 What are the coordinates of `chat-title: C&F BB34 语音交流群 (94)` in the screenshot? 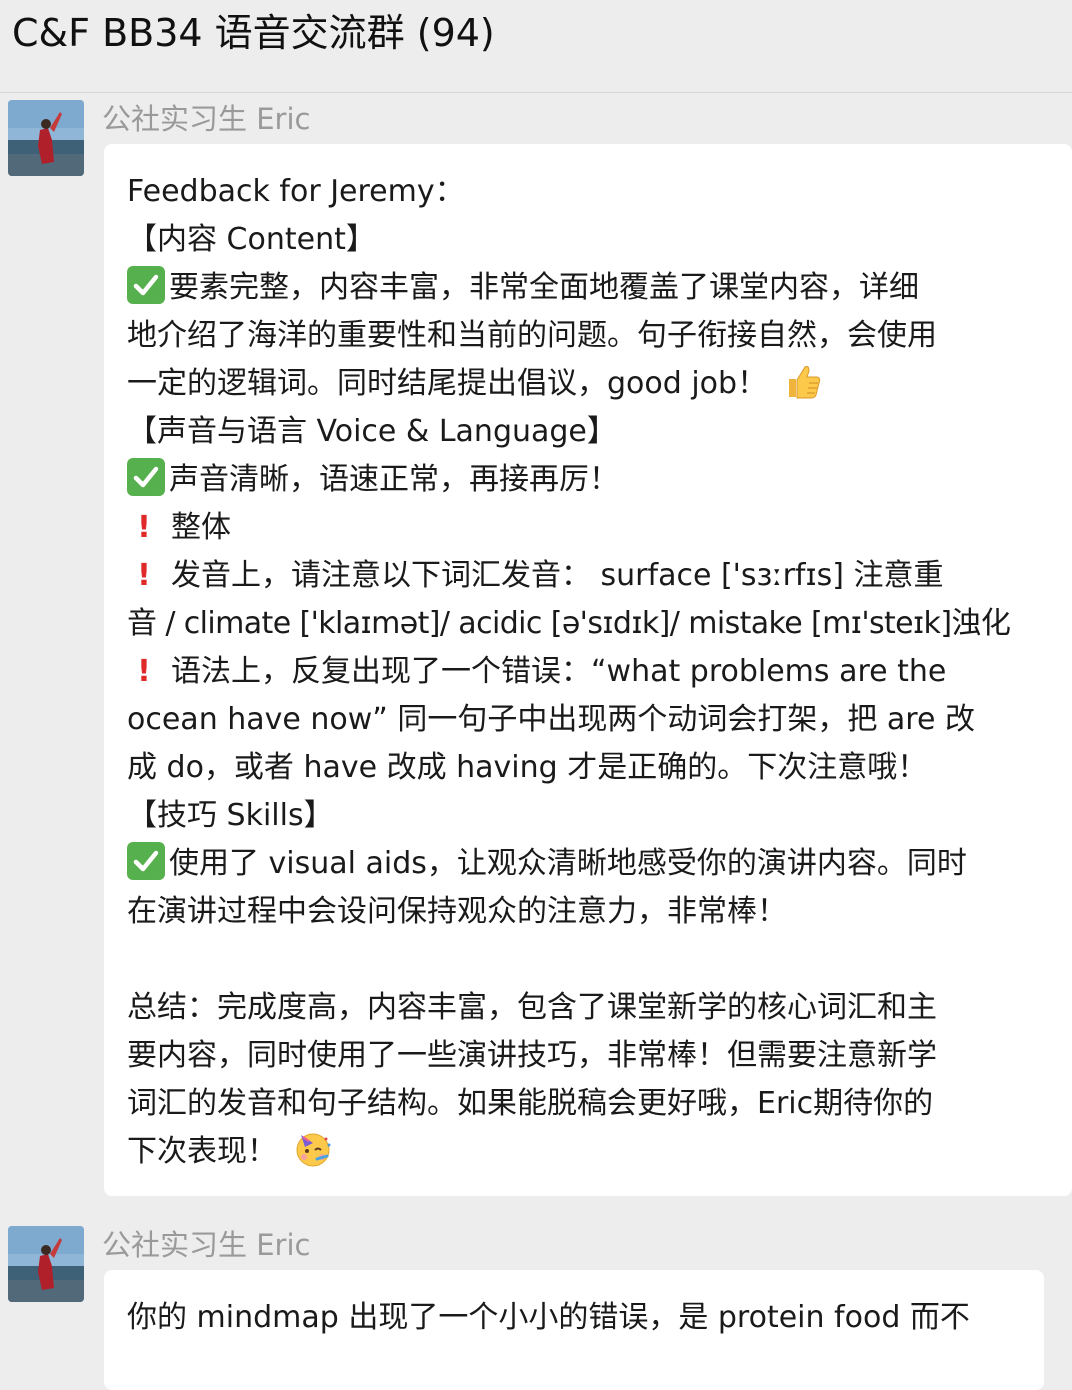 It's located at (253, 33).